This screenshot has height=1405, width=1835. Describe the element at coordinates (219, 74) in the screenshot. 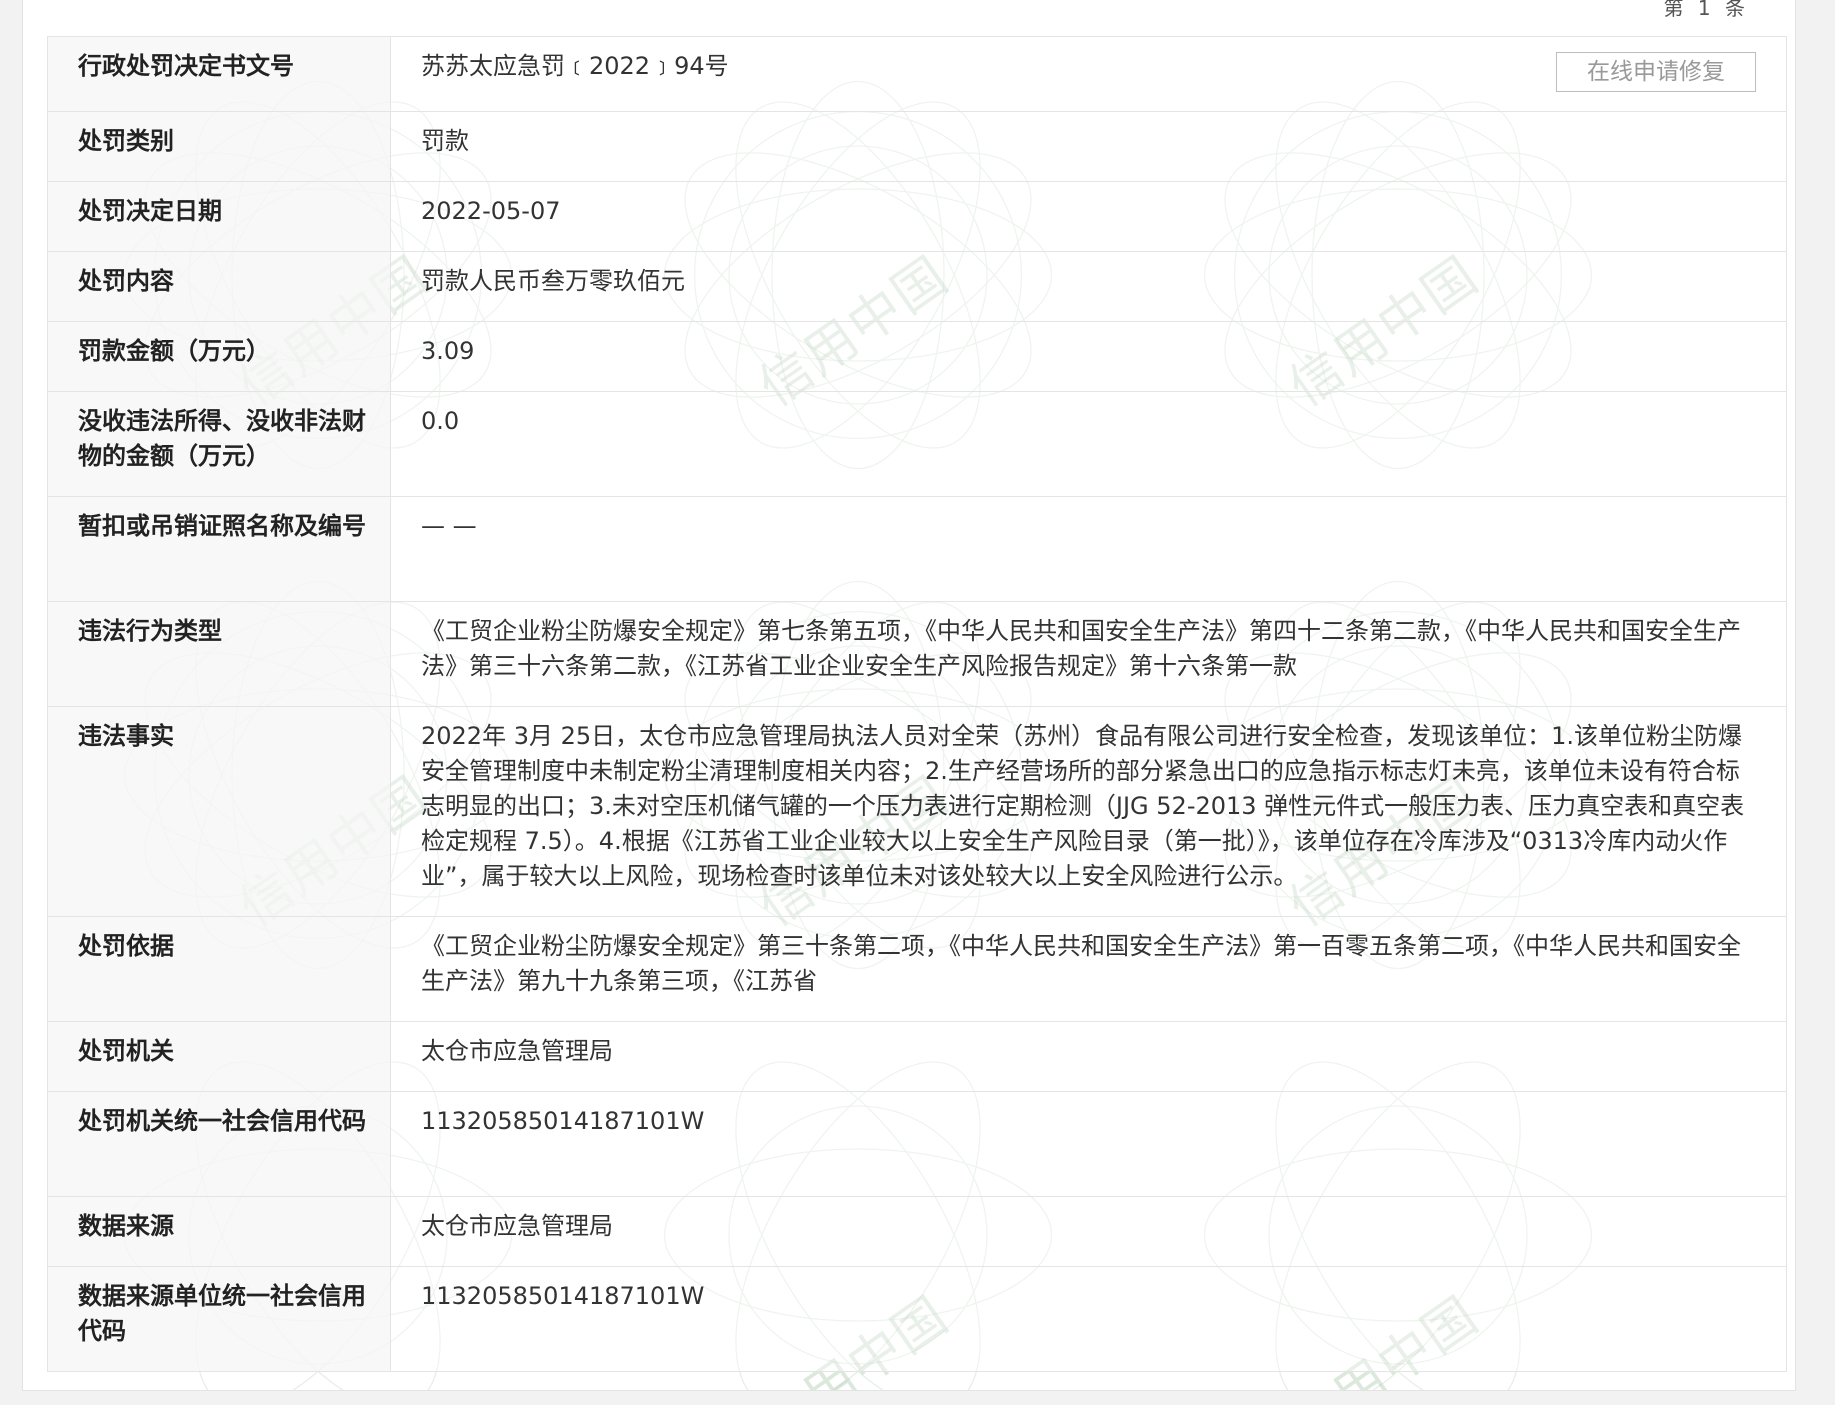

I see `field-label-decision-number: 行政处罚决定书文号` at that location.